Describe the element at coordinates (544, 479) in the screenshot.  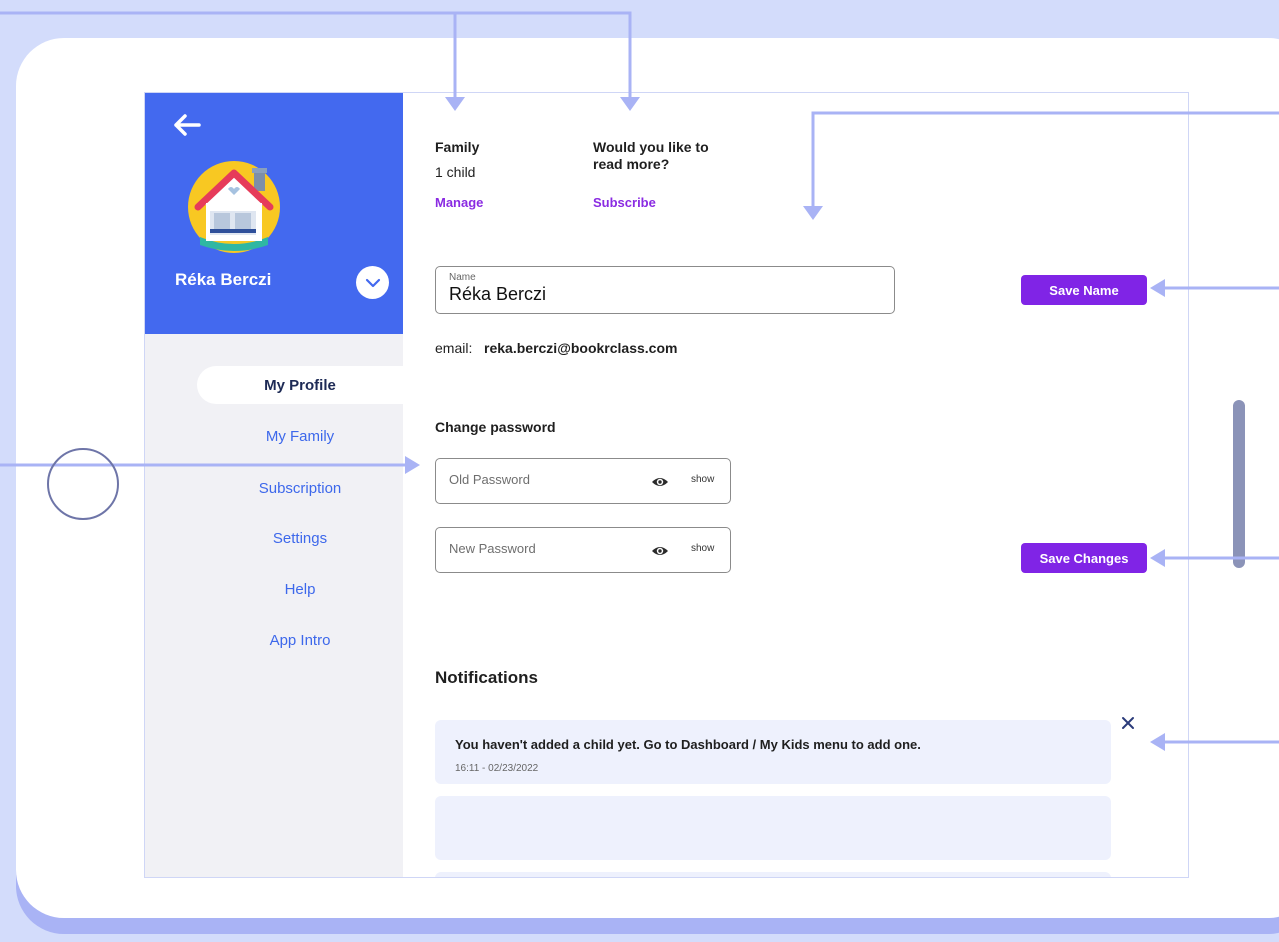
I see `old-password-input` at that location.